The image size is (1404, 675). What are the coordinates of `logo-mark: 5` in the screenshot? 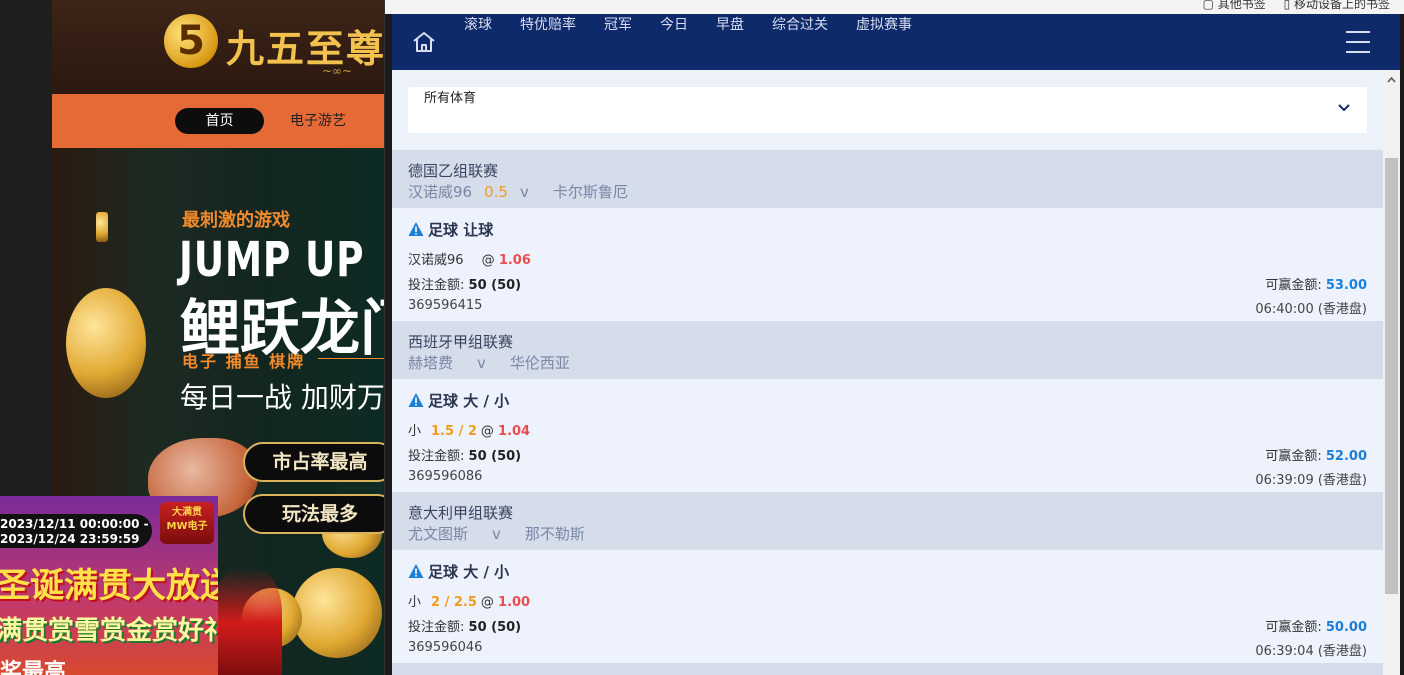 It's located at (191, 41).